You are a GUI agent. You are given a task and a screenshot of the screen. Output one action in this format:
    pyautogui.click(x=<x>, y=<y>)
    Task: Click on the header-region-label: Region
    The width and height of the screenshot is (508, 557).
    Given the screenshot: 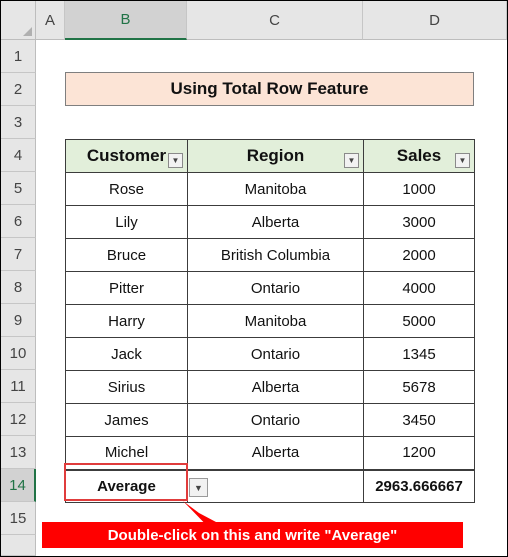 What is the action you would take?
    pyautogui.click(x=275, y=155)
    